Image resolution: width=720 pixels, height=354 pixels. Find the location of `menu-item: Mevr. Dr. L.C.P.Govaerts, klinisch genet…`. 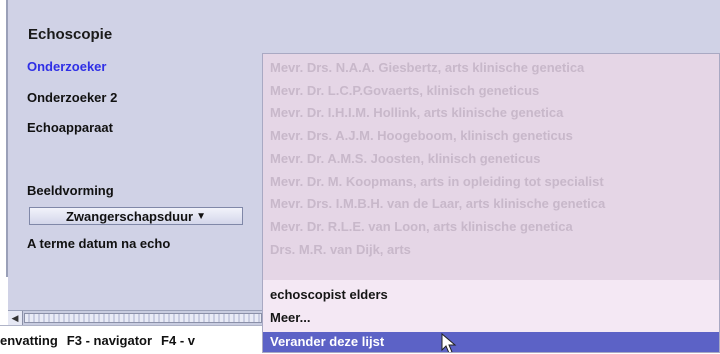

menu-item: Mevr. Dr. L.C.P.Govaerts, klinisch genet… is located at coordinates (404, 90).